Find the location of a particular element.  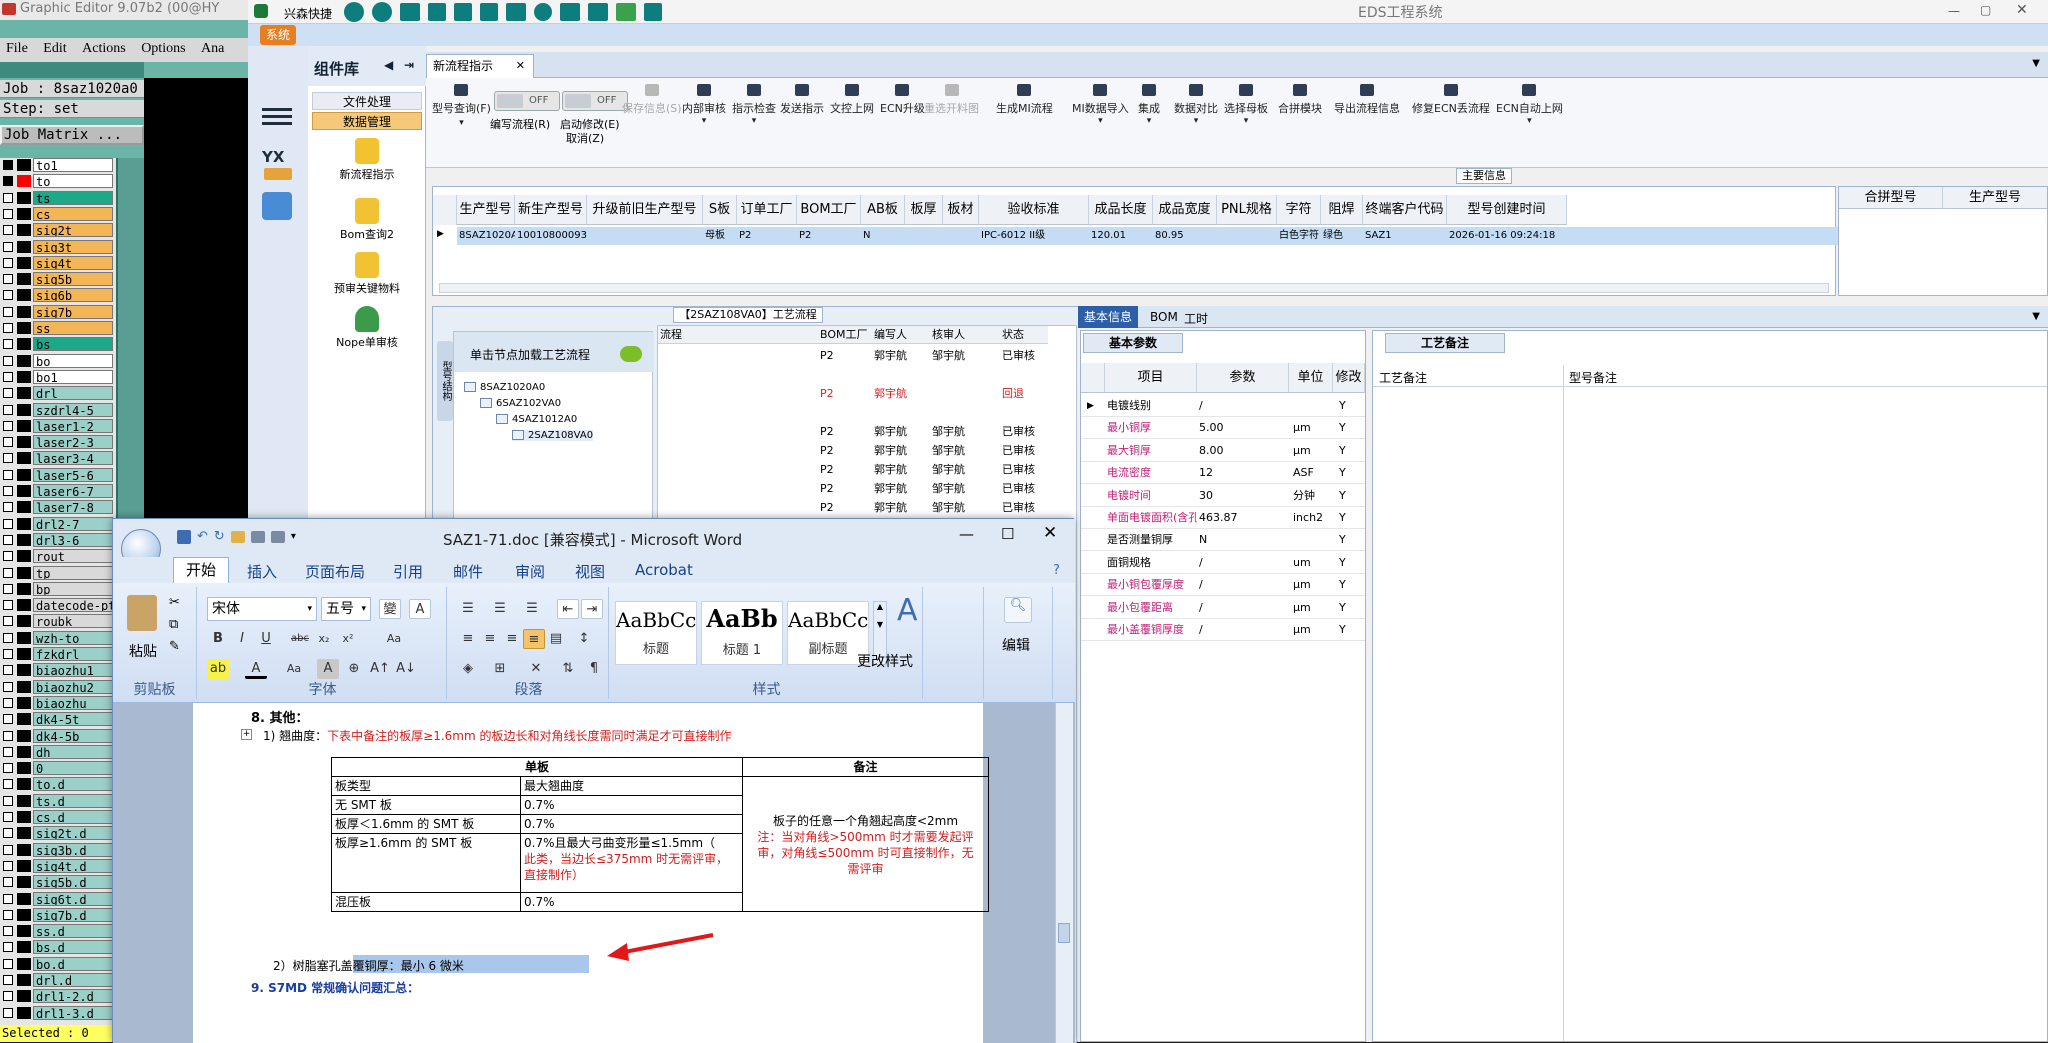

process-row: 电镀P2郭宇航邹宇航已审核 is located at coordinates (867, 469).